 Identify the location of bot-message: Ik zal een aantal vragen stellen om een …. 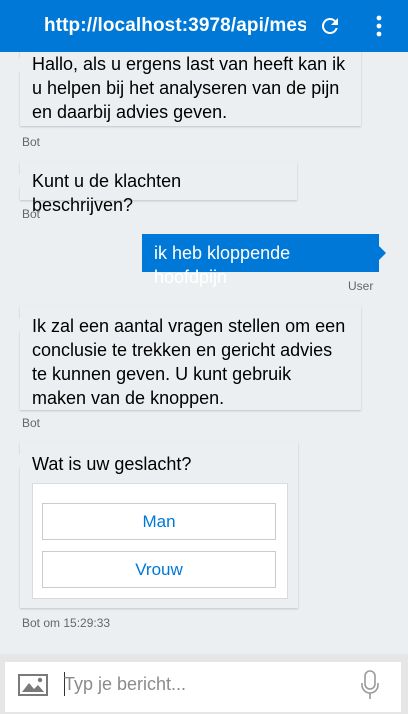
(187, 358).